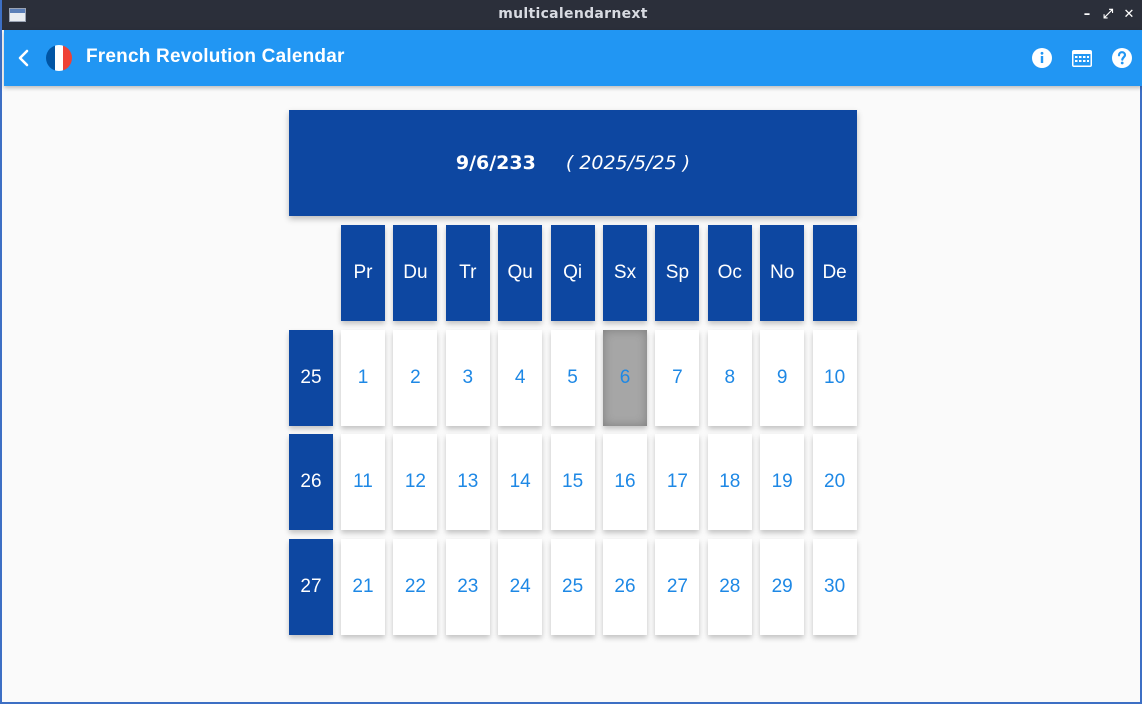  What do you see at coordinates (834, 482) in the screenshot?
I see `day-cell: 20` at bounding box center [834, 482].